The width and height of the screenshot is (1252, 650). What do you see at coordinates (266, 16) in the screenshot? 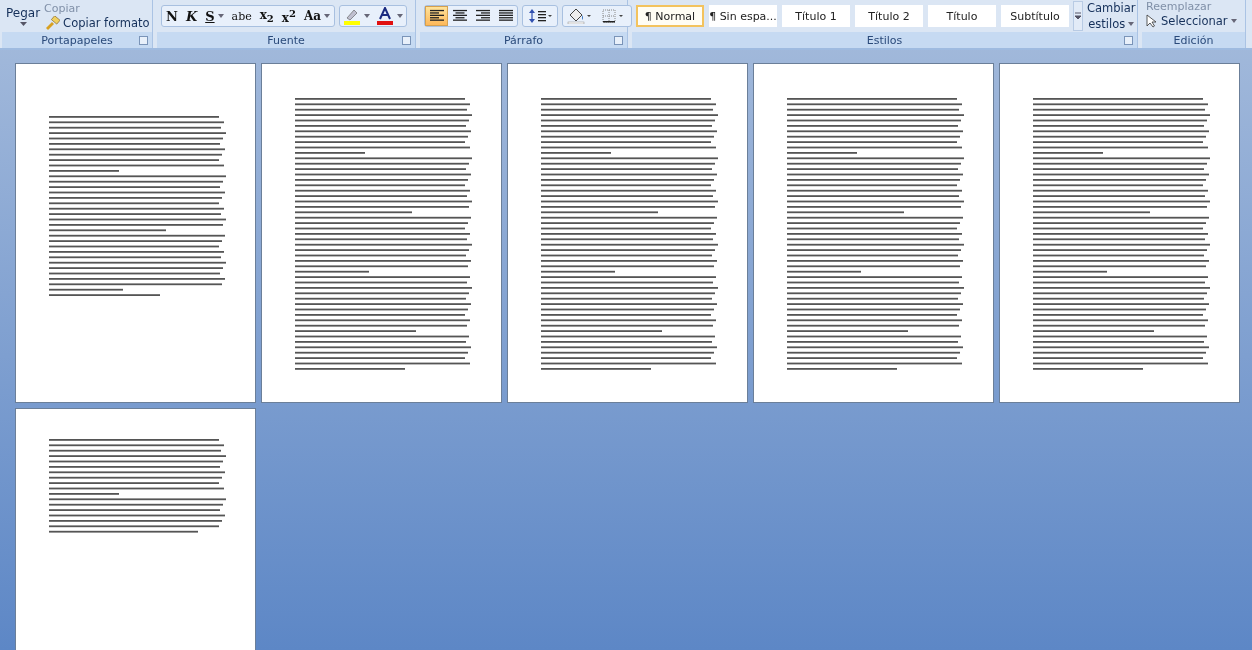
I see `format-button: x$_{2}$` at bounding box center [266, 16].